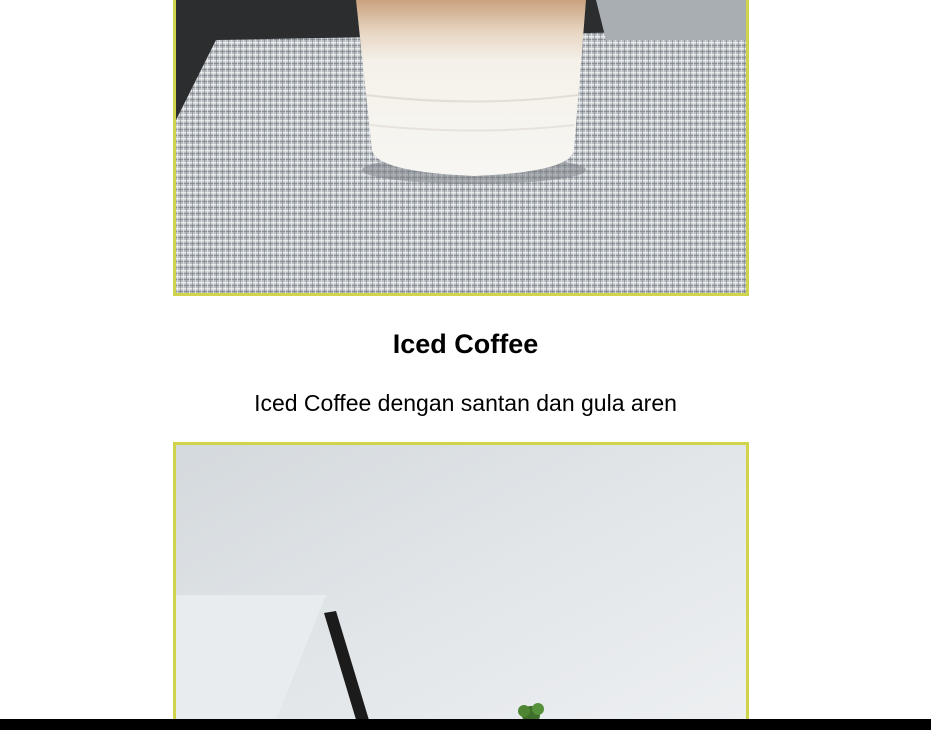 Image resolution: width=931 pixels, height=730 pixels. Describe the element at coordinates (465, 403) in the screenshot. I see `menu-item-description: Iced Coffee dengan santan dan gula aren` at that location.